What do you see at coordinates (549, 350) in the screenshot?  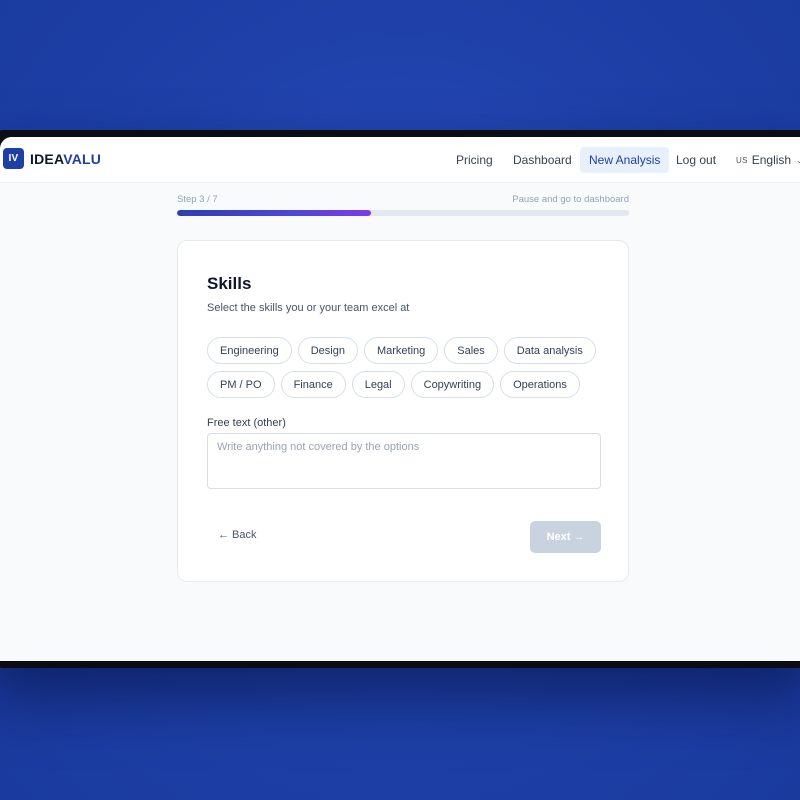 I see `skill-chip-data-analysis: Data analysis` at bounding box center [549, 350].